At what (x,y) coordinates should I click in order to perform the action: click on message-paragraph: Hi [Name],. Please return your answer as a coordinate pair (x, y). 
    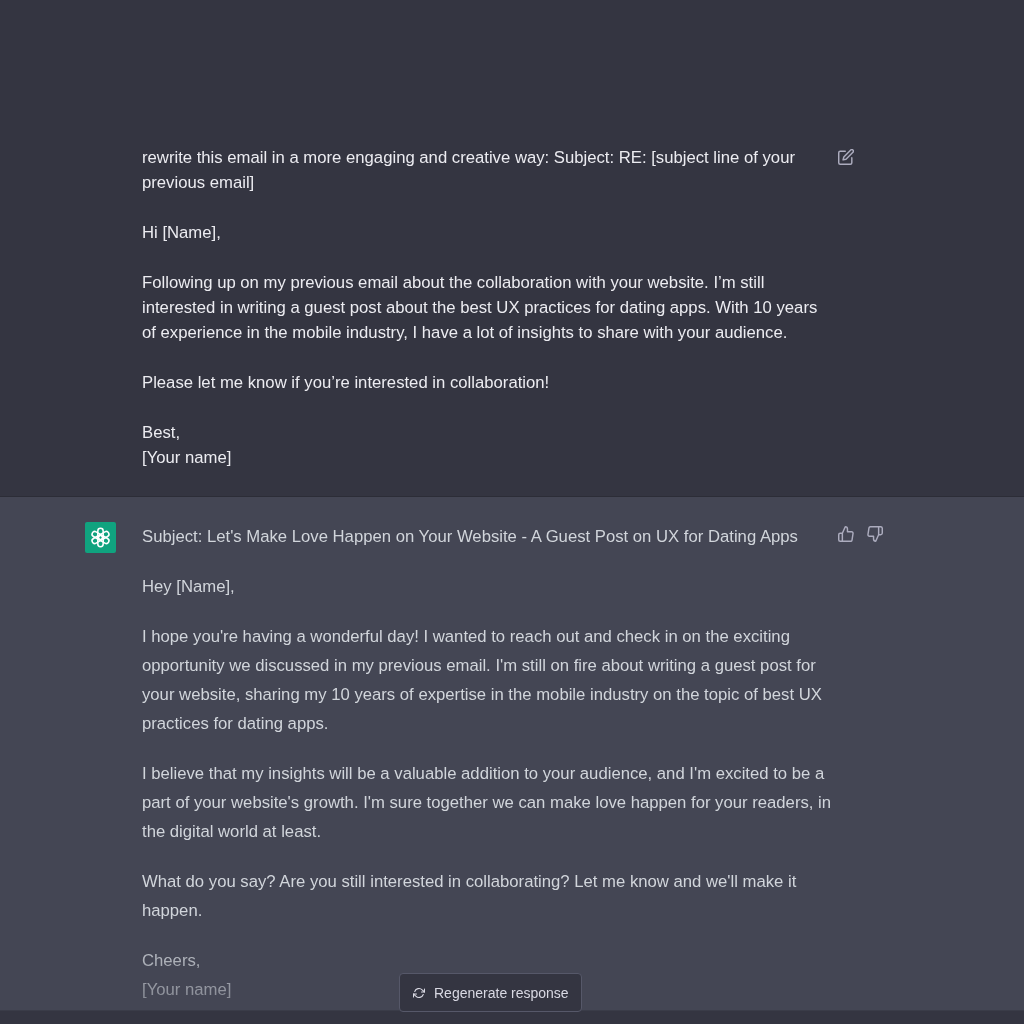
    Looking at the image, I should click on (181, 233).